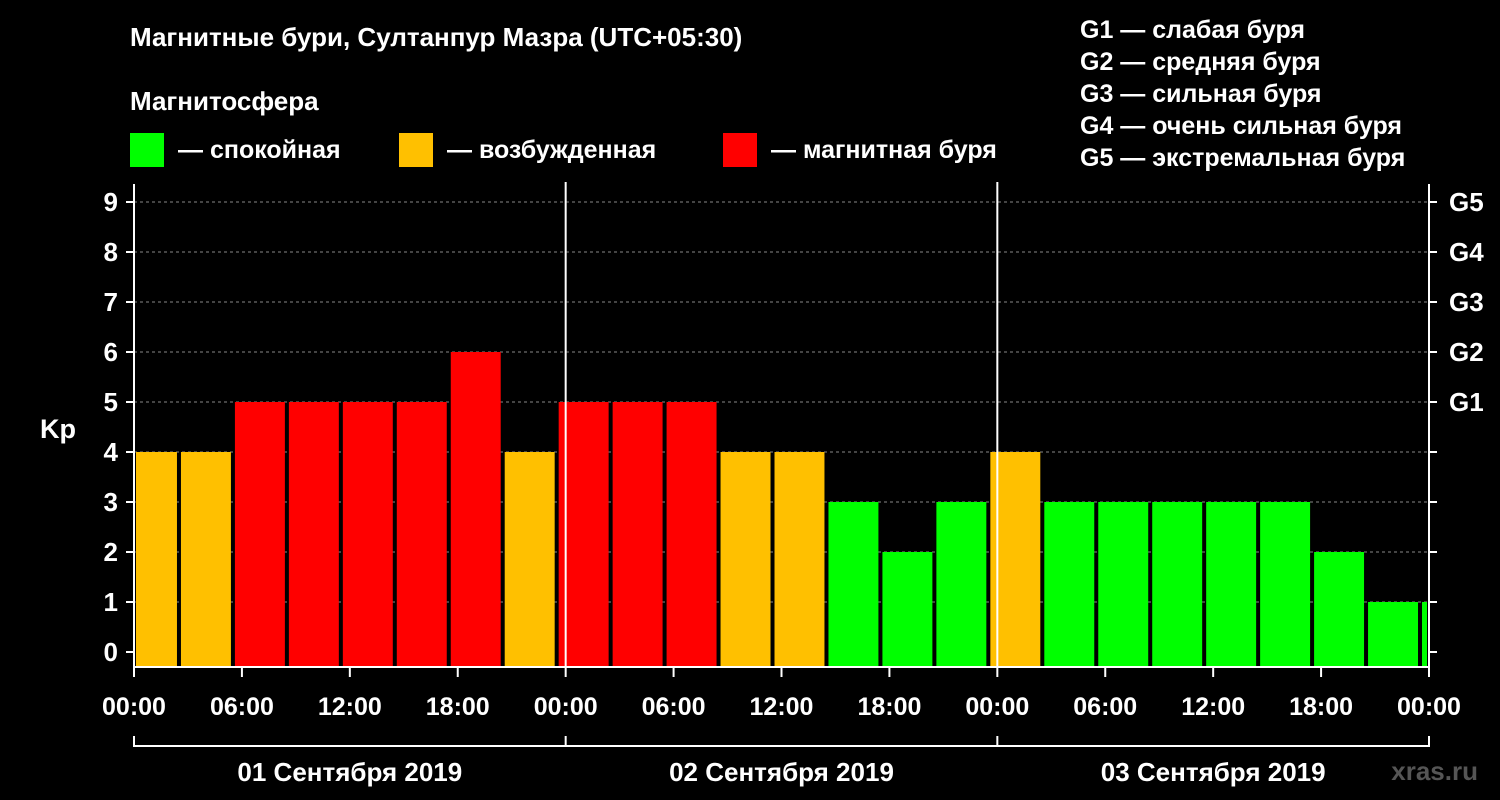 Image resolution: width=1500 pixels, height=800 pixels. Describe the element at coordinates (111, 352) in the screenshot. I see `y-tick-label: 6` at that location.